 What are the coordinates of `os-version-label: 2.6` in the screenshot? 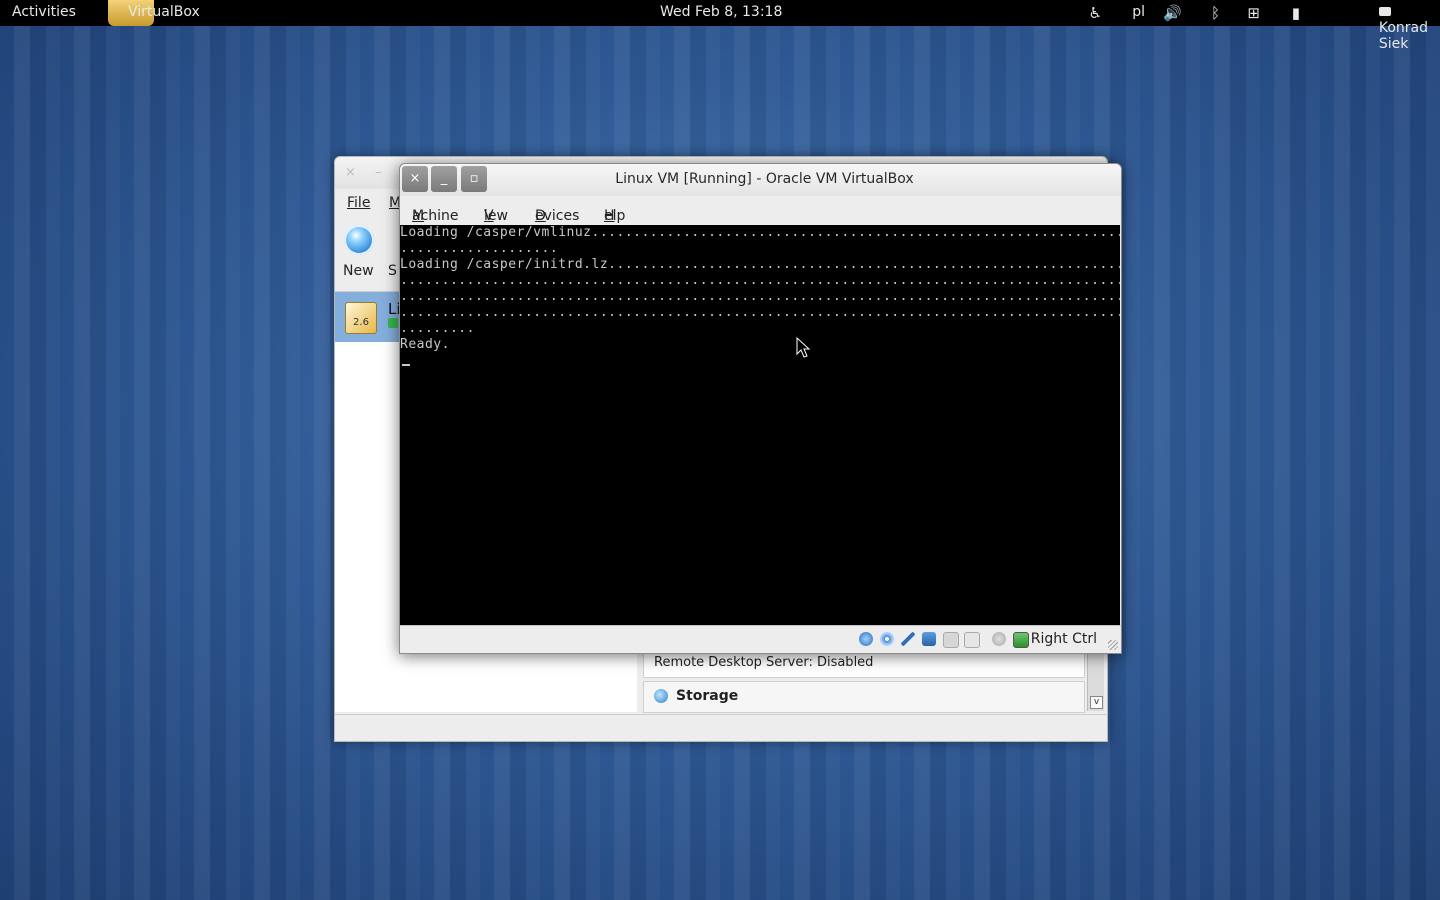 It's located at (361, 322).